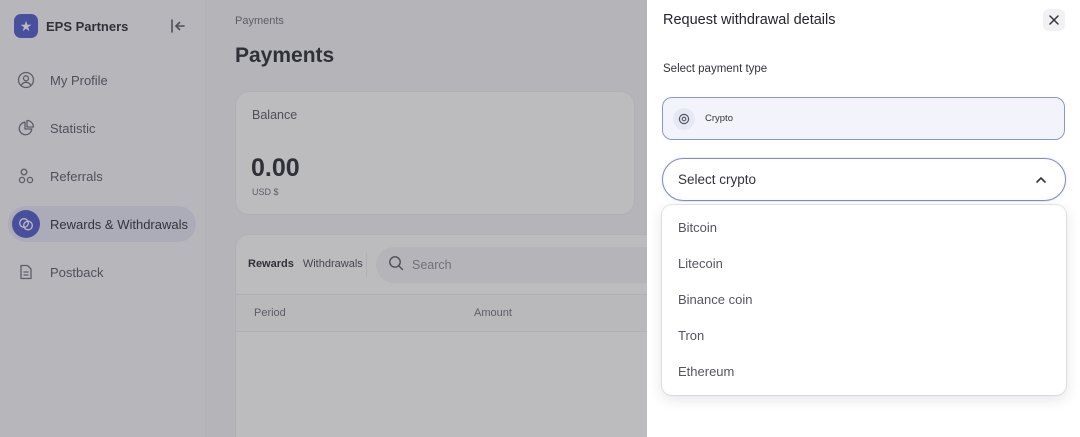  What do you see at coordinates (719, 118) in the screenshot?
I see `payment-type-label-text: Crypto` at bounding box center [719, 118].